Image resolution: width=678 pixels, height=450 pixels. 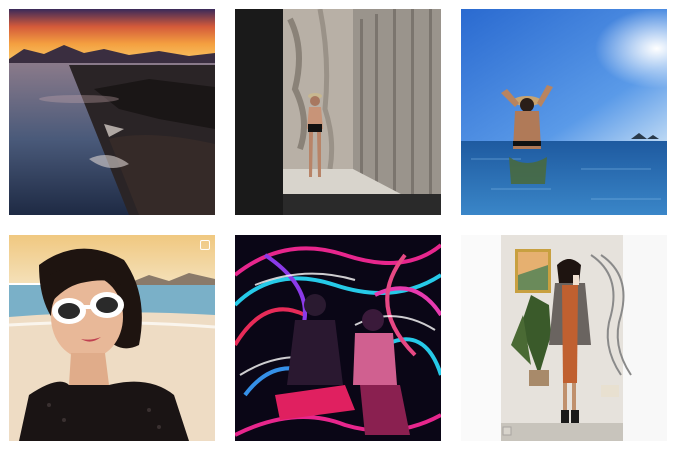 I want to click on post-tile-mirror-selfie, so click(x=564, y=338).